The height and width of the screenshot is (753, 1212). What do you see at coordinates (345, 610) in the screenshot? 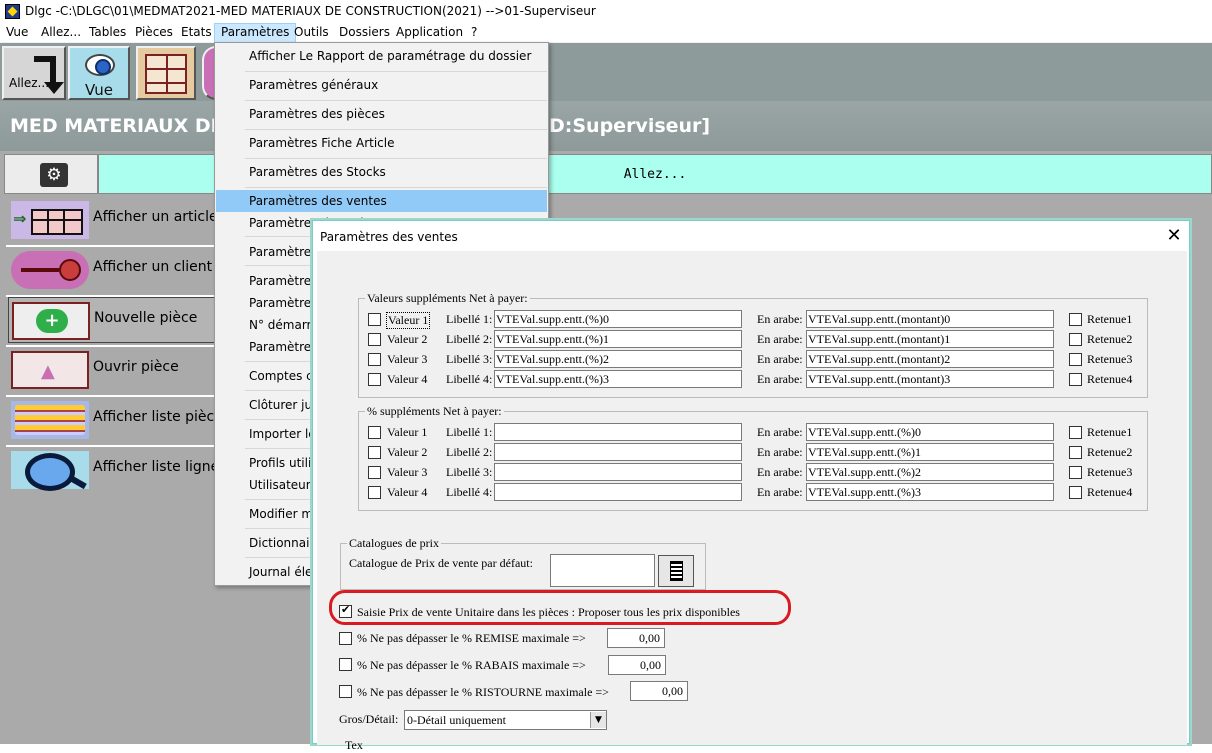
I see `saisie-prix-checkbox` at bounding box center [345, 610].